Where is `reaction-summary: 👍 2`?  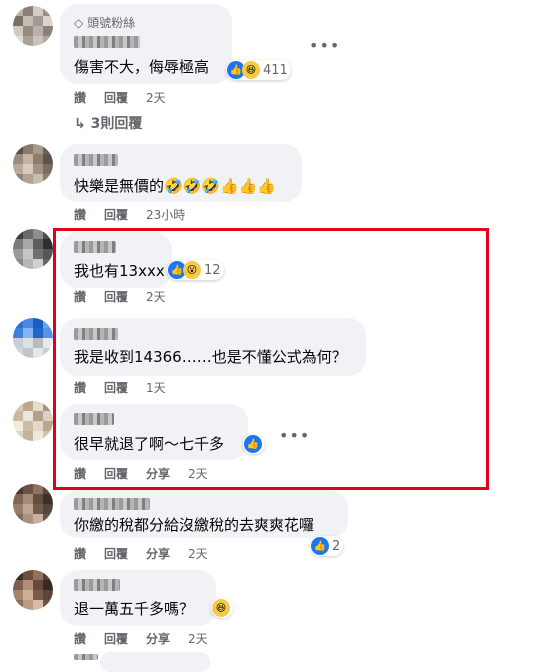 reaction-summary: 👍 2 is located at coordinates (327, 546).